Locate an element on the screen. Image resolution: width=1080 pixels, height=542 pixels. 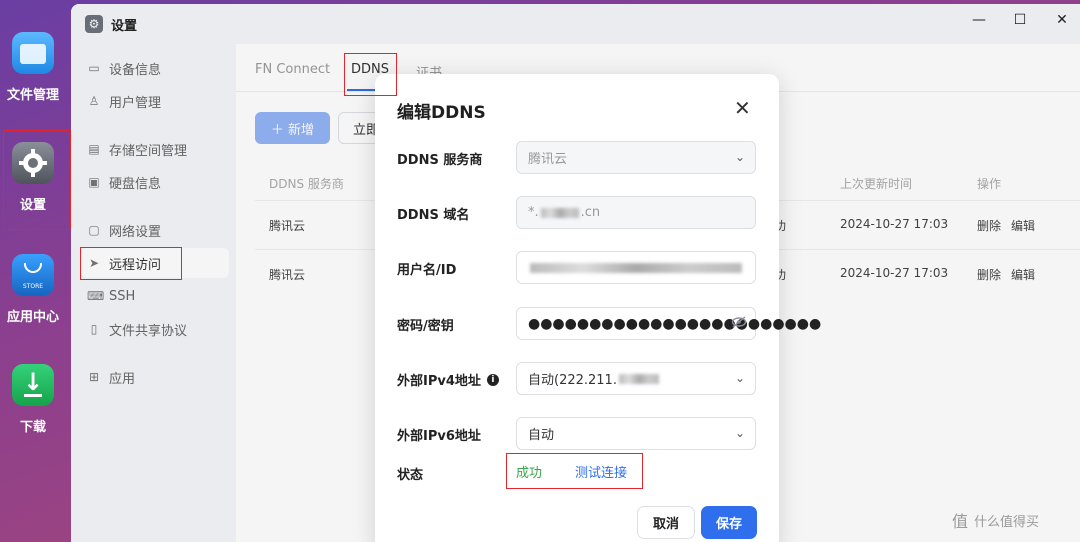
username-field is located at coordinates (636, 267).